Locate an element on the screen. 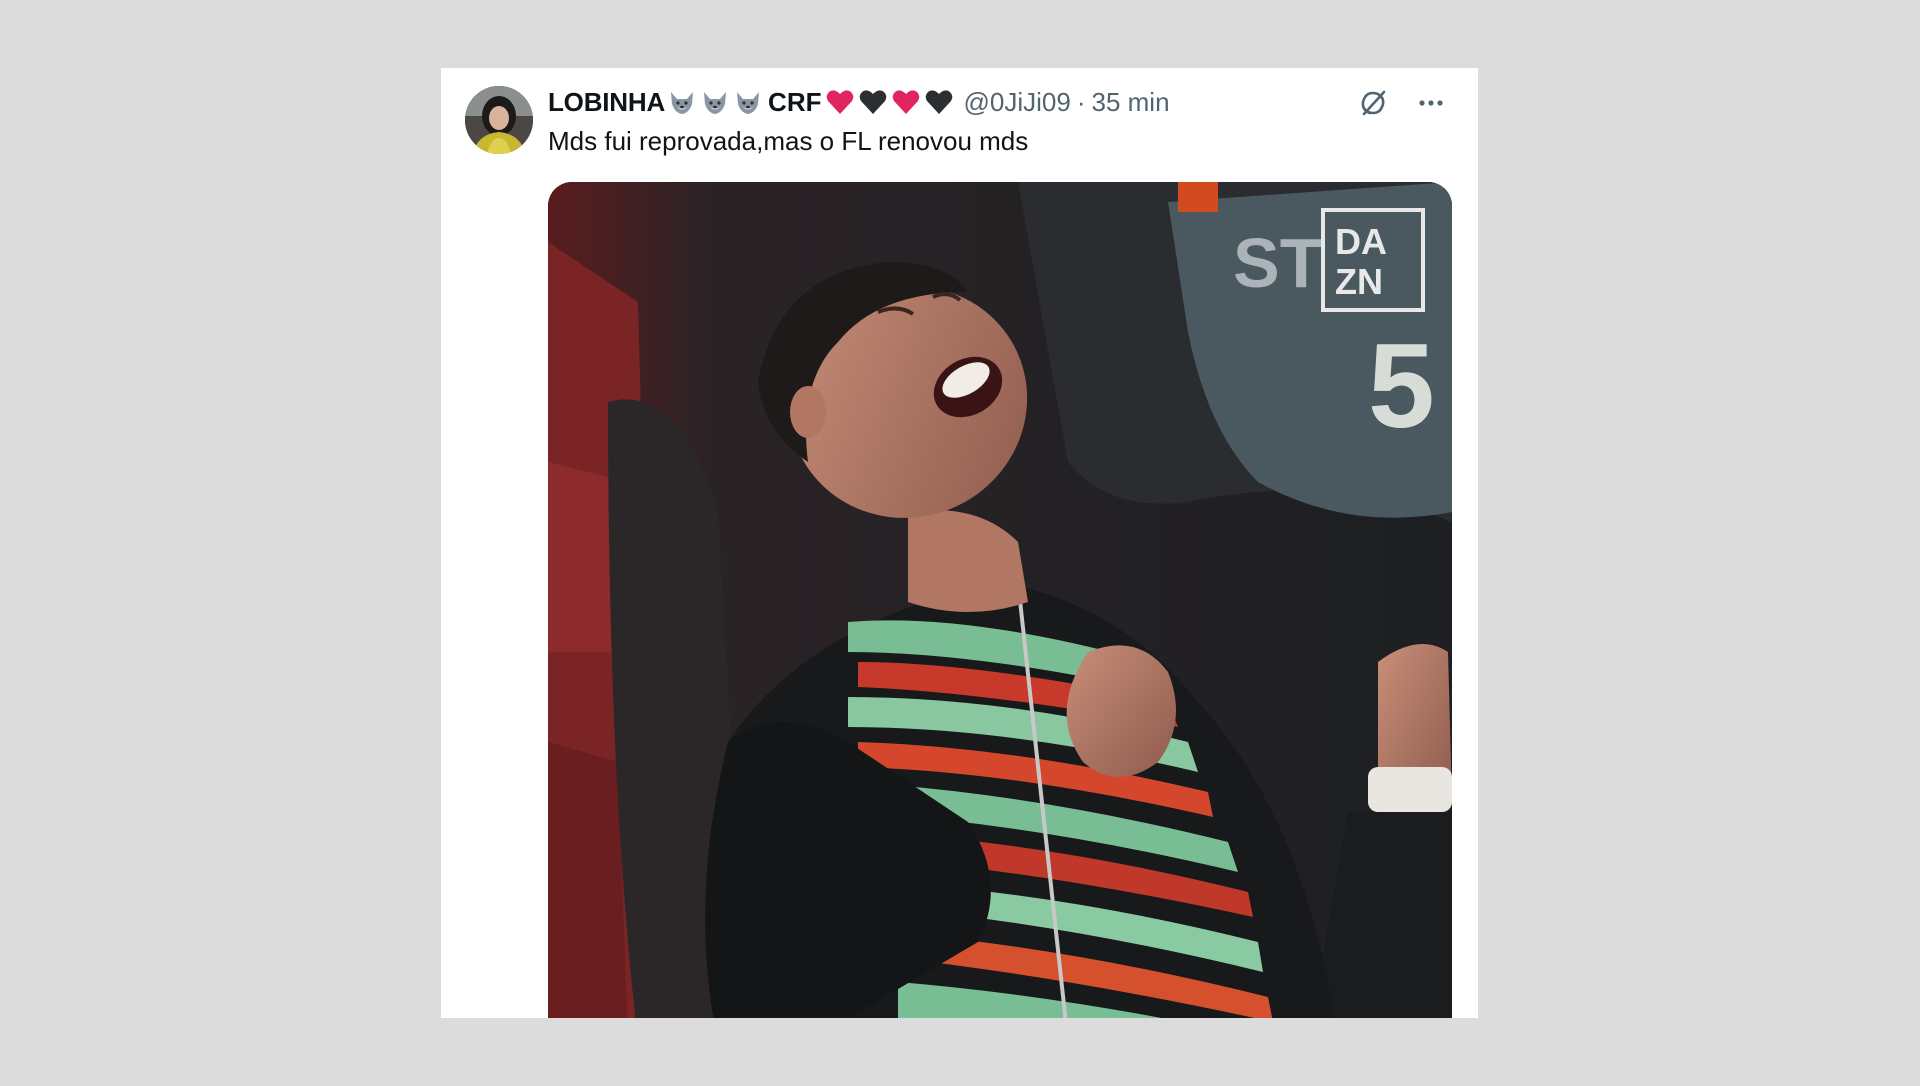 The width and height of the screenshot is (1920, 1086). tweet-actions is located at coordinates (1402, 103).